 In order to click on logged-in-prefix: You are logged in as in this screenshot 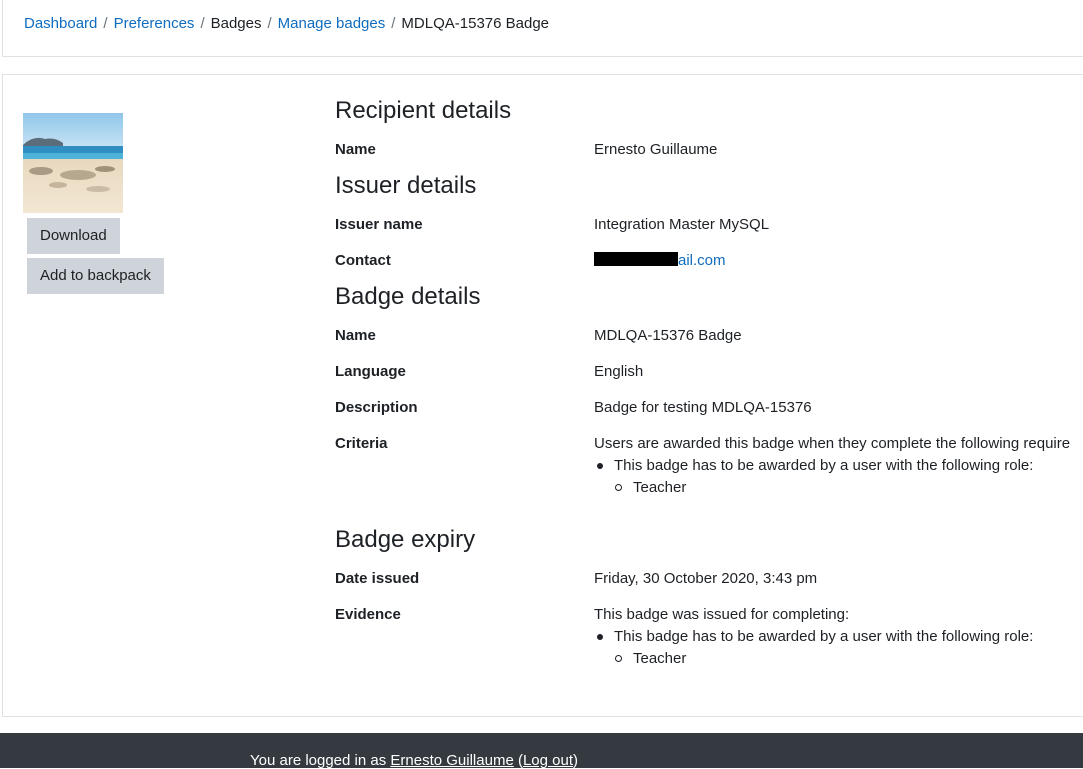, I will do `click(320, 760)`.